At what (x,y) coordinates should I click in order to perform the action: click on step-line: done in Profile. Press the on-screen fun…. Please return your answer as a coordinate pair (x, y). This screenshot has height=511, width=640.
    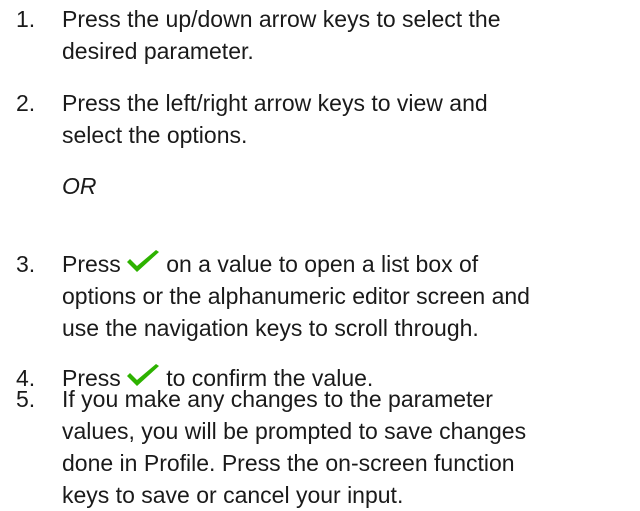
    Looking at the image, I should click on (288, 463).